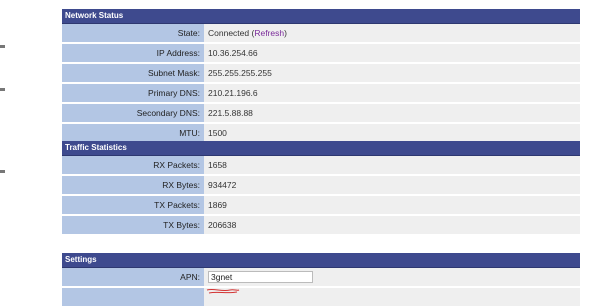 The height and width of the screenshot is (308, 600). I want to click on left-nav, so click(30, 150).